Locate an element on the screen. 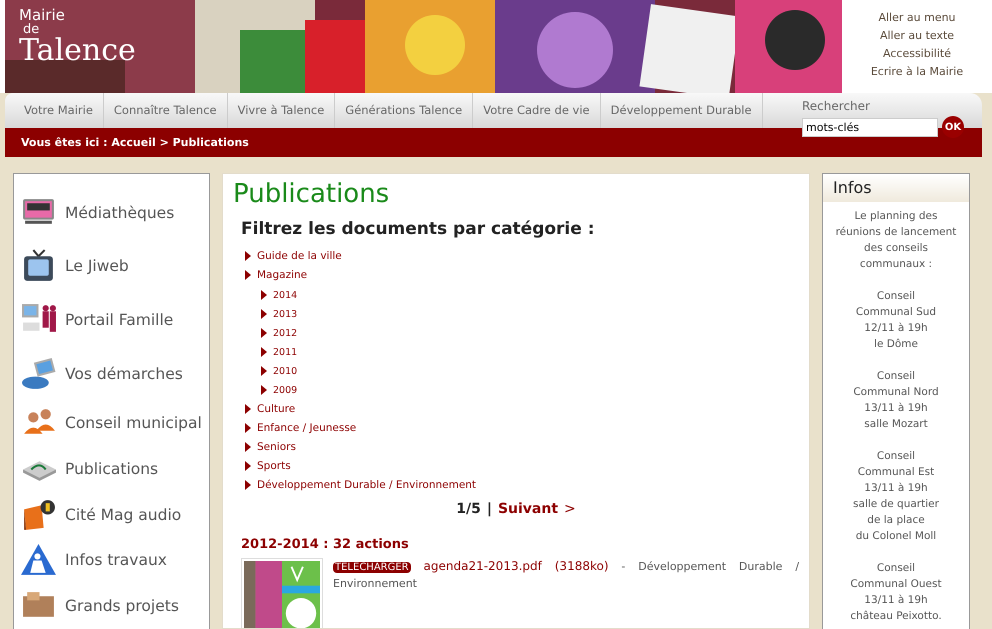 The width and height of the screenshot is (992, 629). document-description: TELECHARGER agenda21-2013.pdf (3188ko) - Développement Durable / Environnement is located at coordinates (566, 575).